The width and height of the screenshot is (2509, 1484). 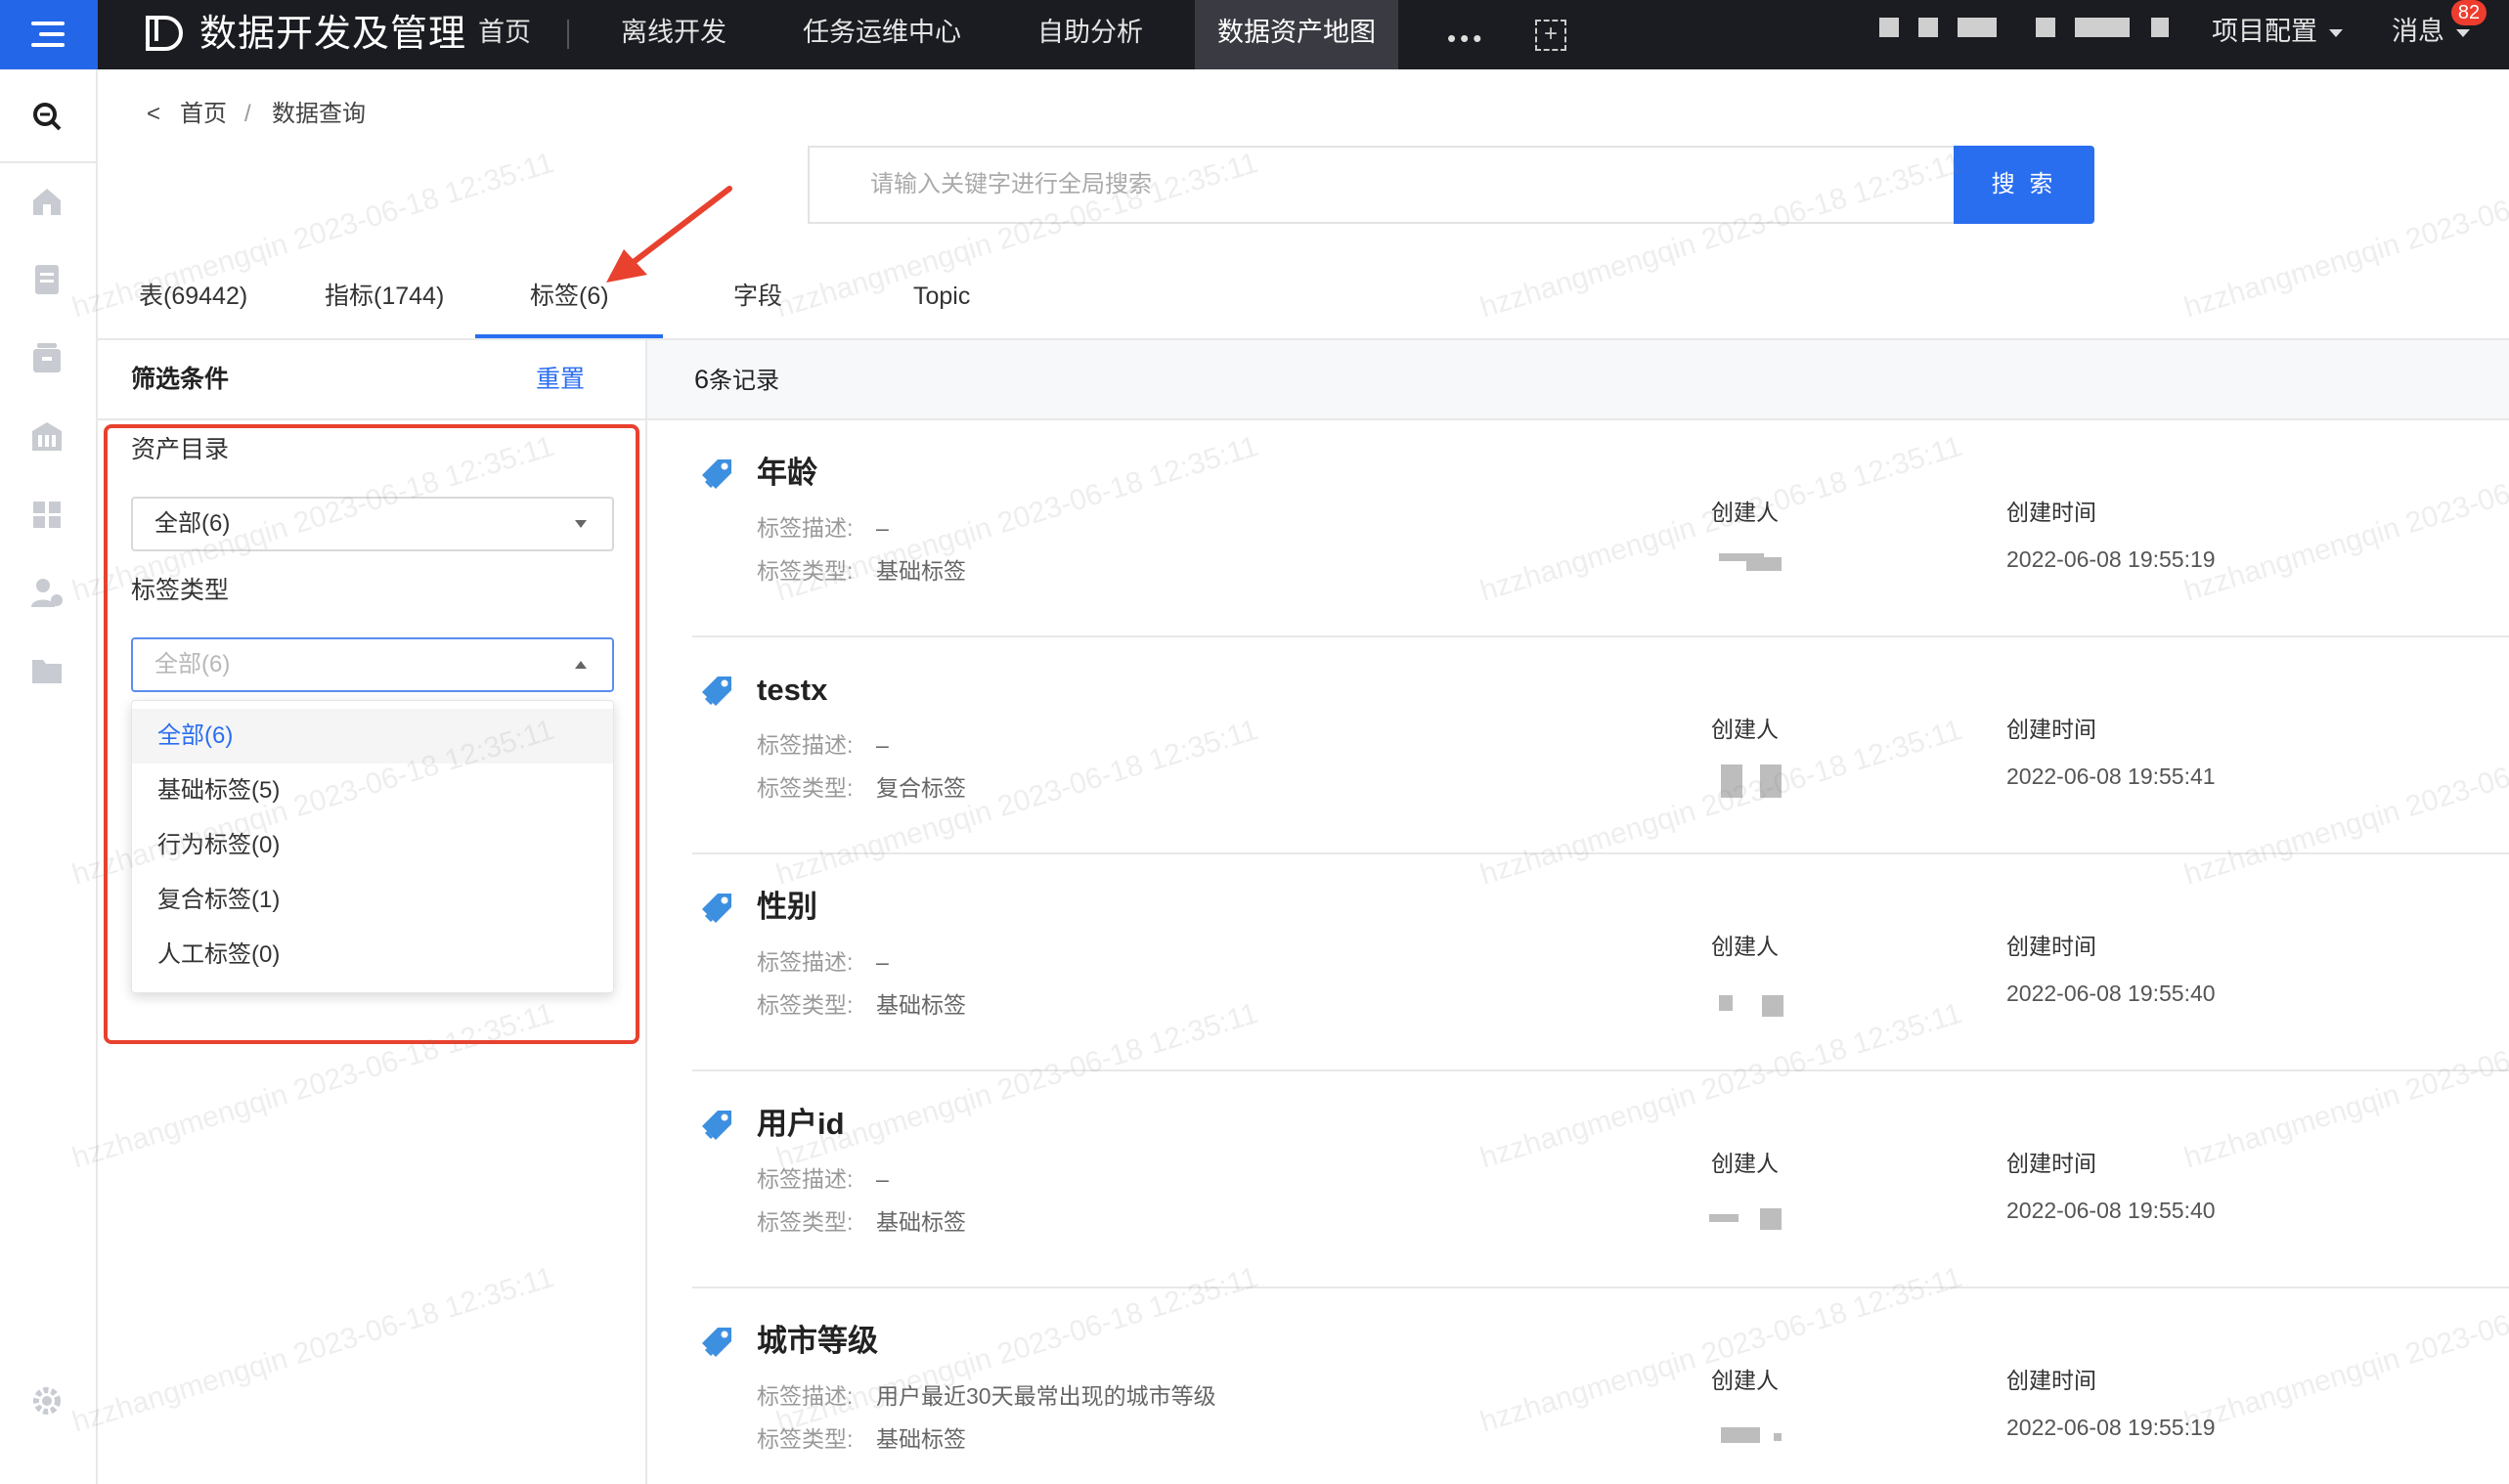 What do you see at coordinates (203, 114) in the screenshot?
I see `breadcrumb-home: 首页` at bounding box center [203, 114].